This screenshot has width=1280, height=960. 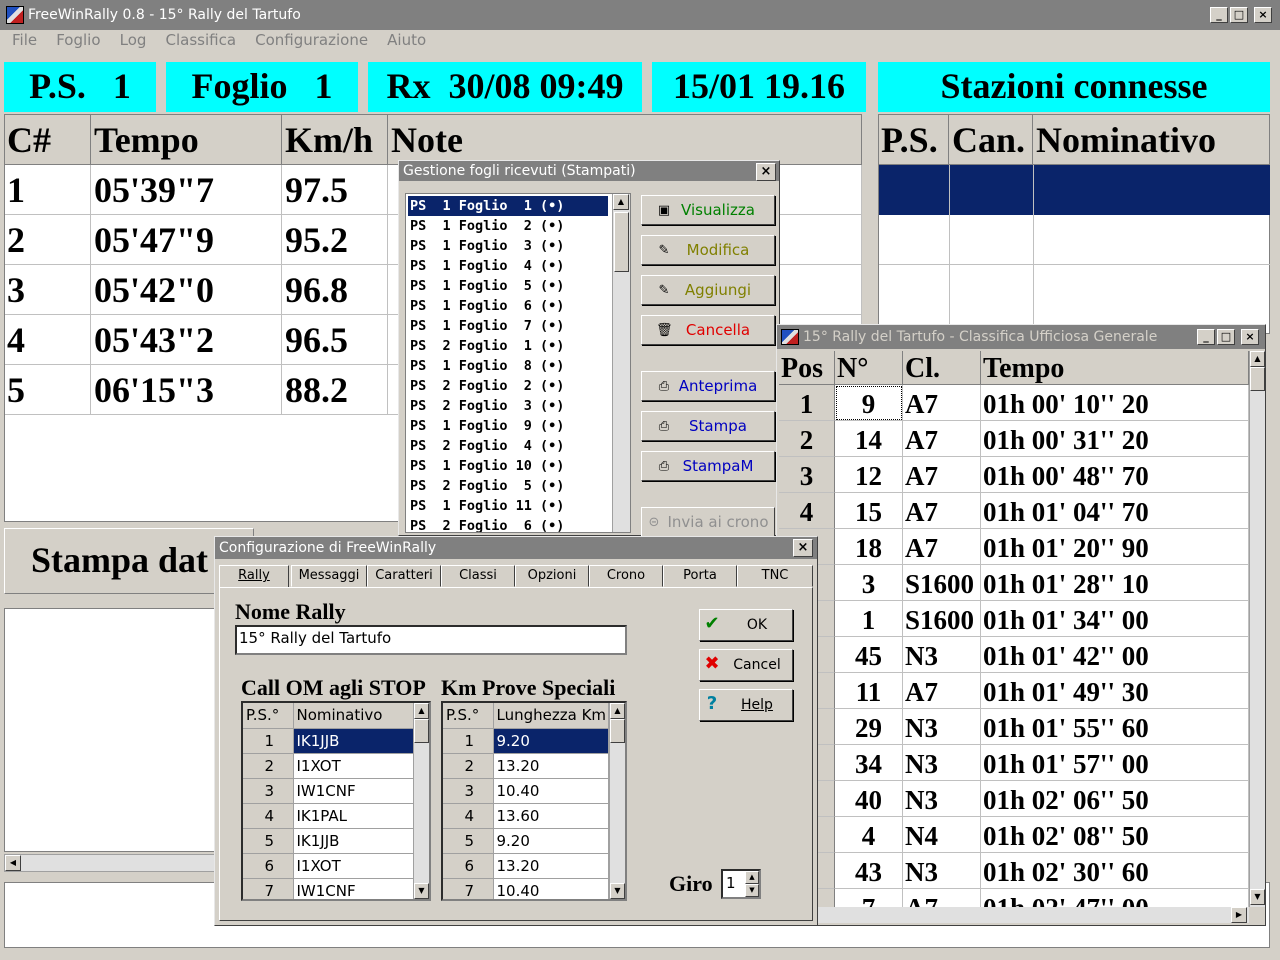 What do you see at coordinates (13, 863) in the screenshot?
I see `scroll-left-button: ◀` at bounding box center [13, 863].